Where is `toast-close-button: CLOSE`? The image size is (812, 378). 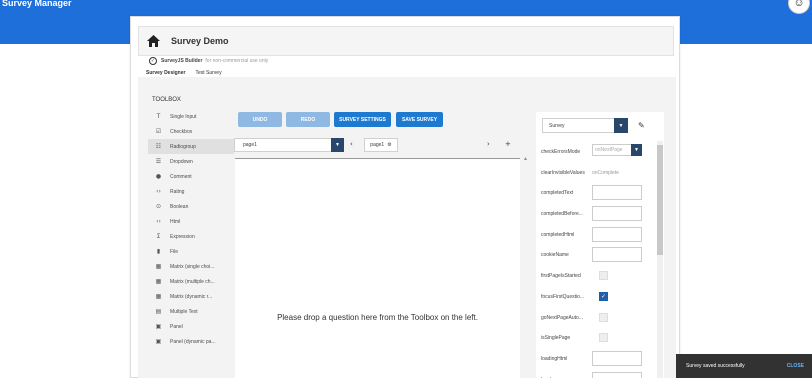
toast-close-button: CLOSE is located at coordinates (795, 366).